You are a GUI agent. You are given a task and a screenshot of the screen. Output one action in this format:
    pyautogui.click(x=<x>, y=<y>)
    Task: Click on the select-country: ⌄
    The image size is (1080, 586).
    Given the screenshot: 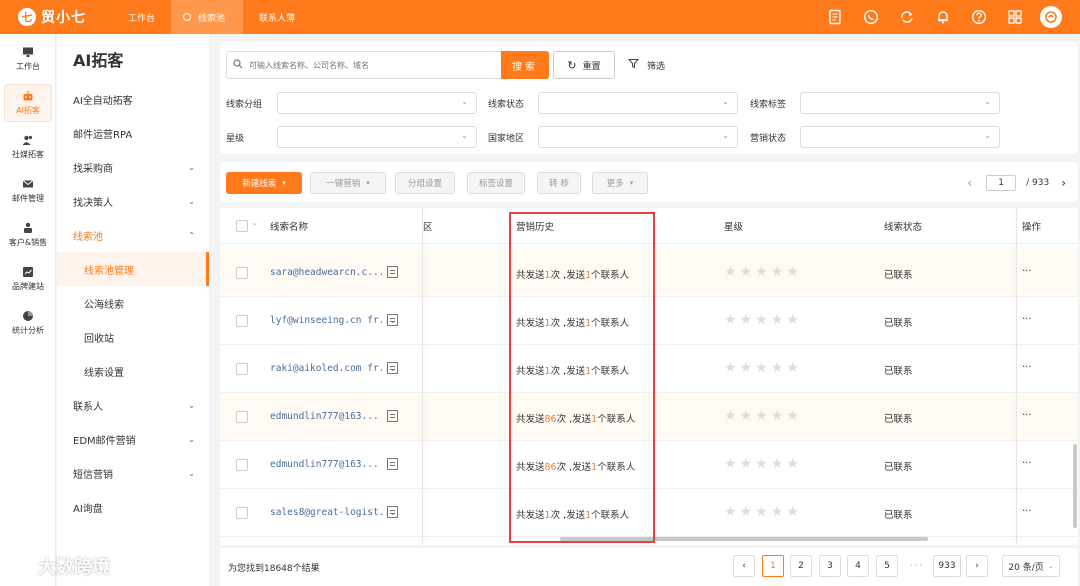 What is the action you would take?
    pyautogui.click(x=638, y=137)
    